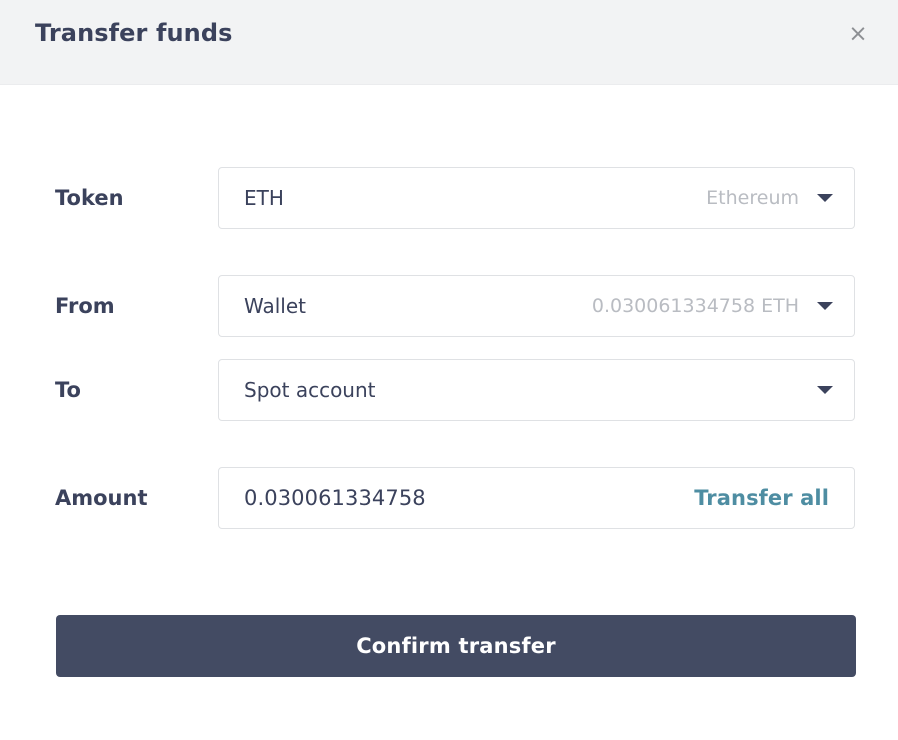 Image resolution: width=898 pixels, height=740 pixels. What do you see at coordinates (85, 306) in the screenshot?
I see `from-label: From` at bounding box center [85, 306].